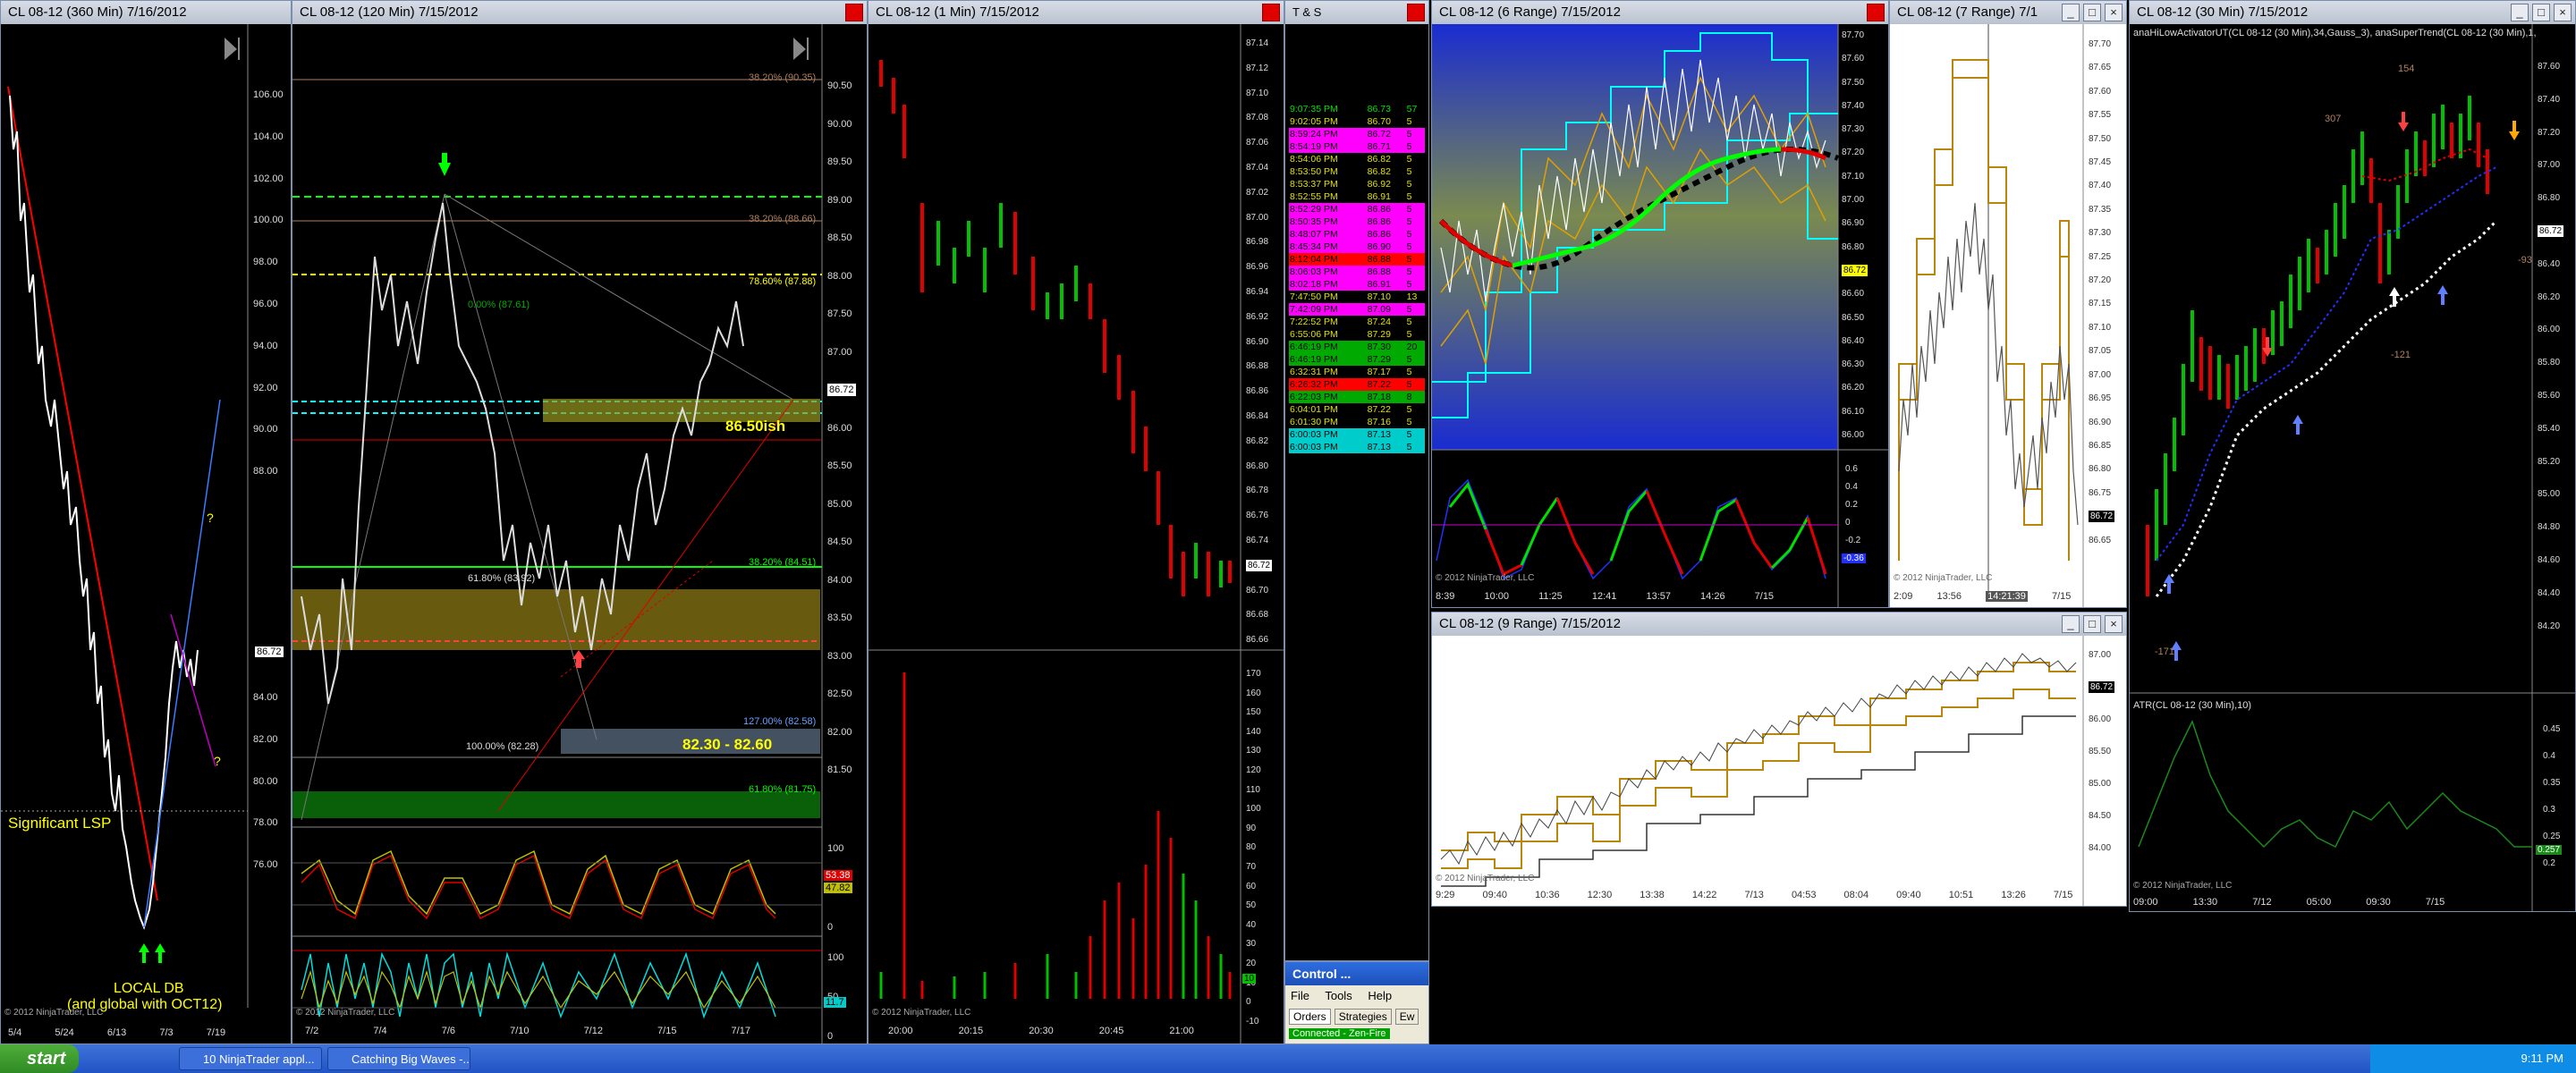 The width and height of the screenshot is (2576, 1073). Describe the element at coordinates (1339, 1033) in the screenshot. I see `connection-status: Connected - Zen-Fire` at that location.